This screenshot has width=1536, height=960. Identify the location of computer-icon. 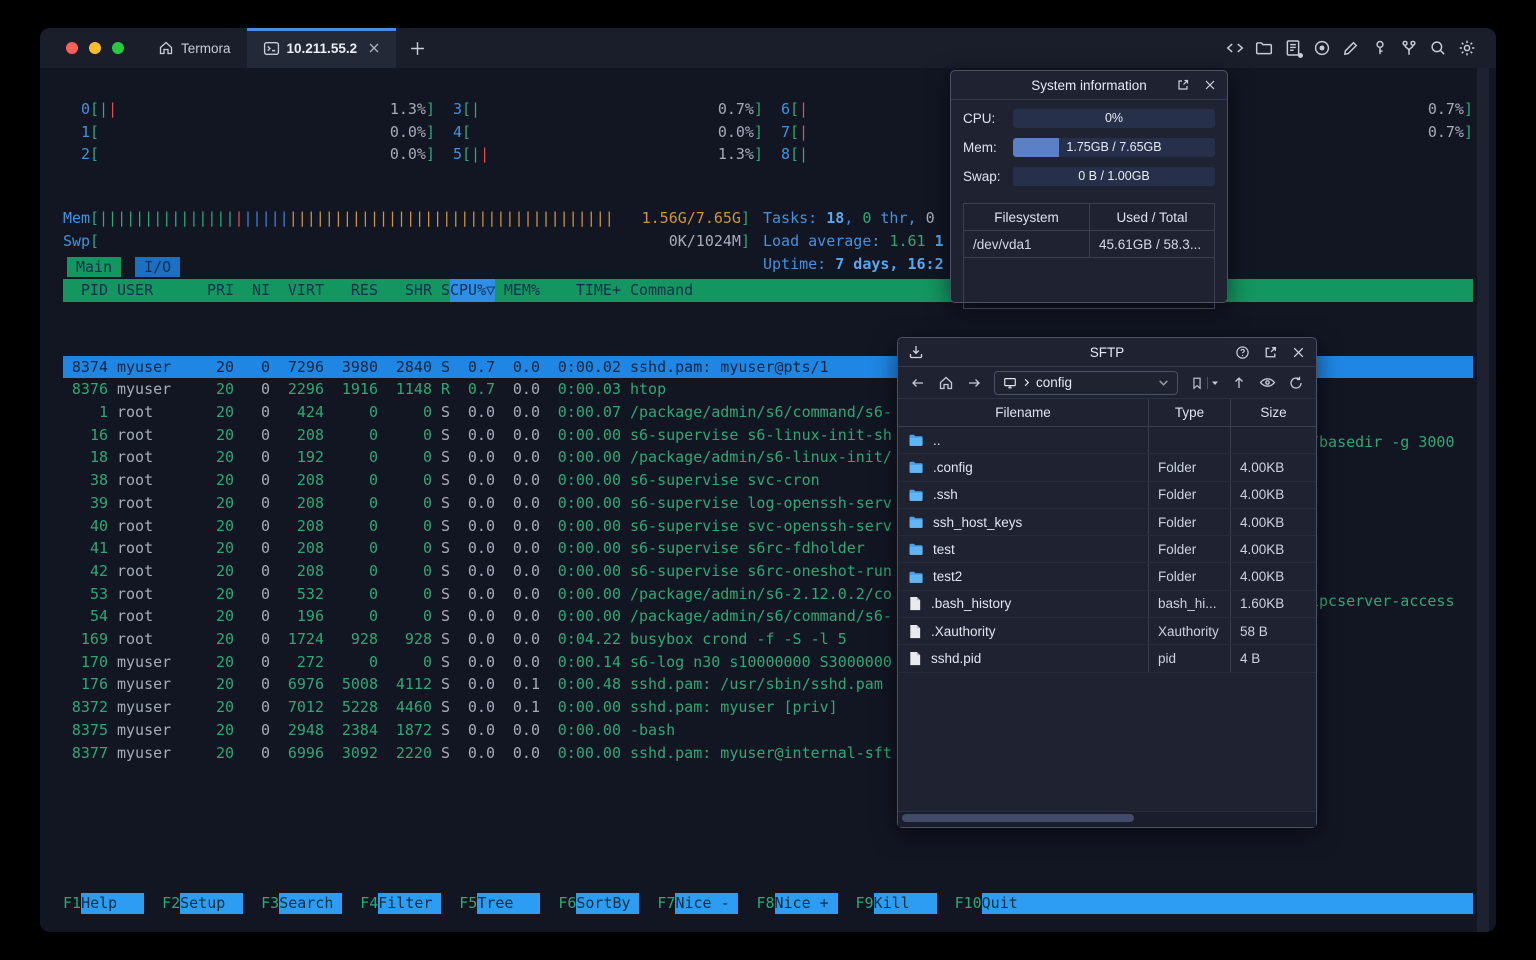
(1010, 383).